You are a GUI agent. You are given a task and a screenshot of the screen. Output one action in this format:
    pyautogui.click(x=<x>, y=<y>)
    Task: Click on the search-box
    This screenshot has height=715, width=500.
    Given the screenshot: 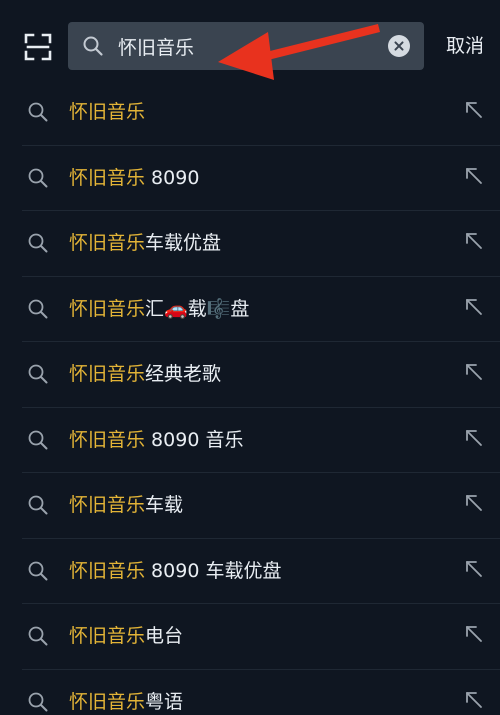 What is the action you would take?
    pyautogui.click(x=246, y=46)
    